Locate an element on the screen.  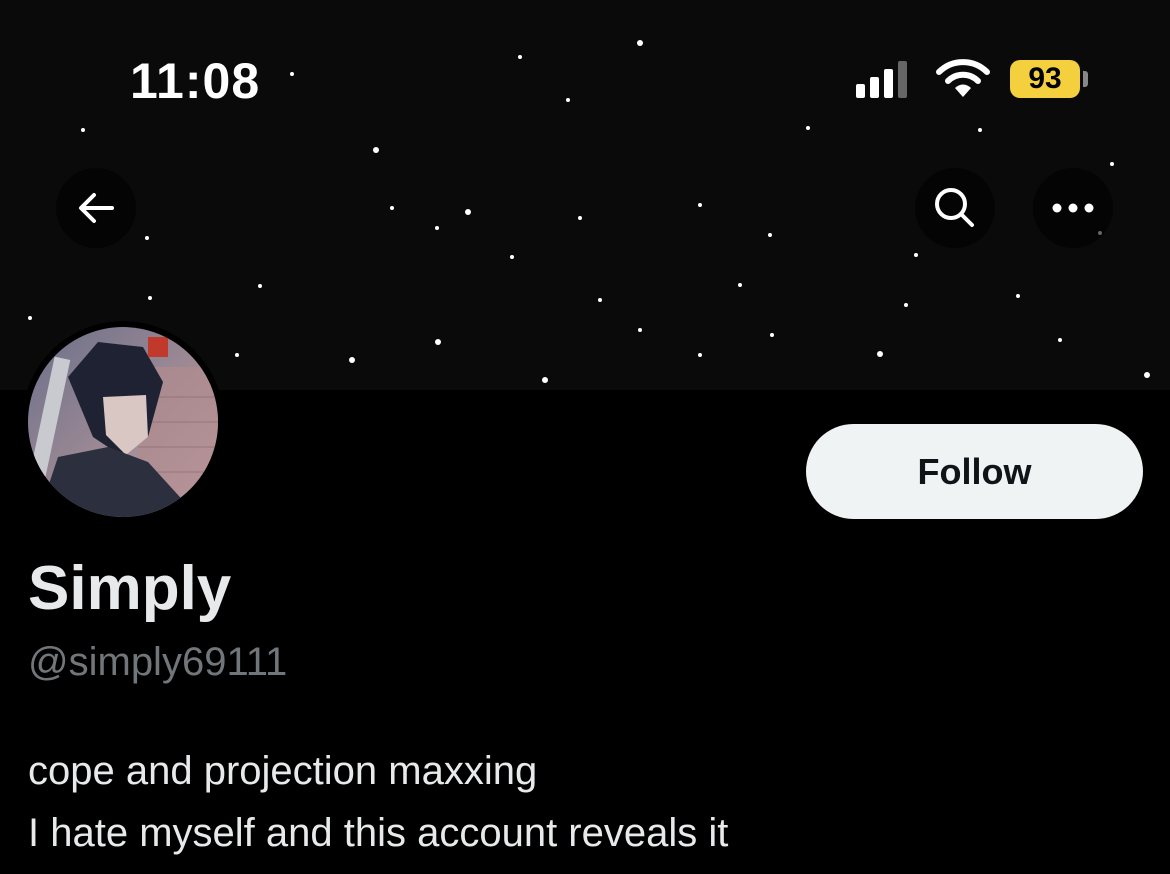
arrow-left-icon is located at coordinates (96, 208).